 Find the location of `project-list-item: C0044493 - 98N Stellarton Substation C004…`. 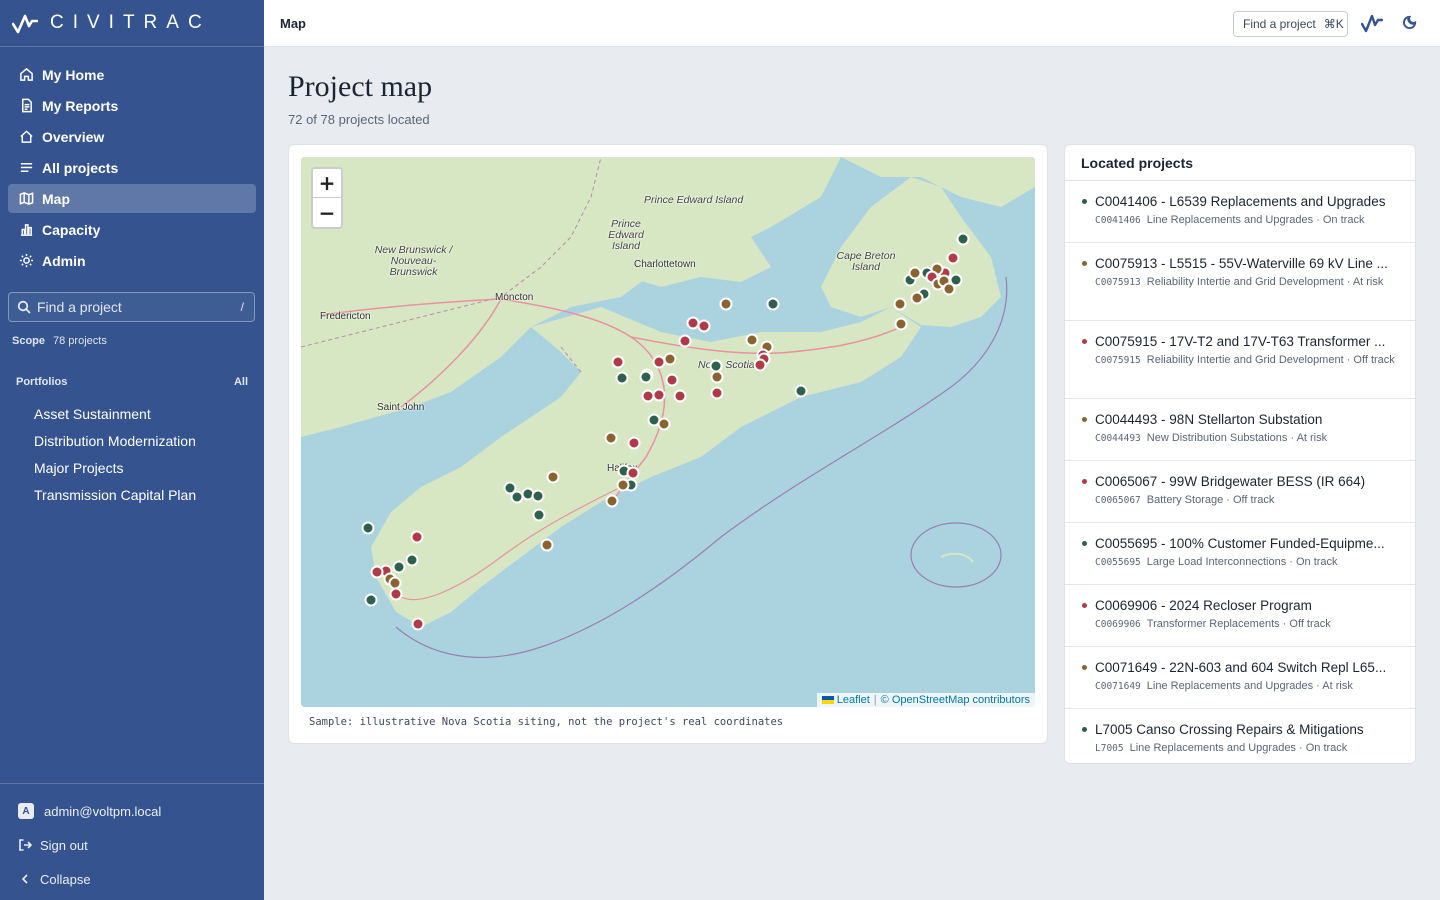

project-list-item: C0044493 - 98N Stellarton Substation C004… is located at coordinates (1240, 430).